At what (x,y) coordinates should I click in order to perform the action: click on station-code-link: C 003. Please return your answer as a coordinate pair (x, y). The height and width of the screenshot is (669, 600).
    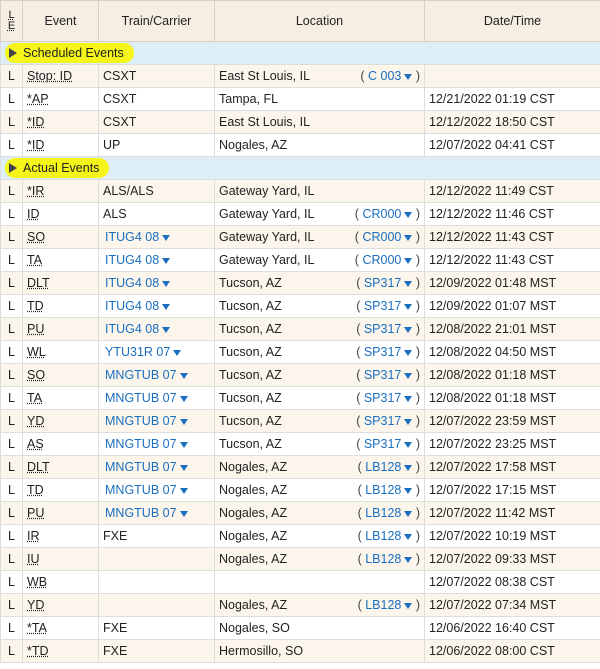
    Looking at the image, I should click on (384, 76).